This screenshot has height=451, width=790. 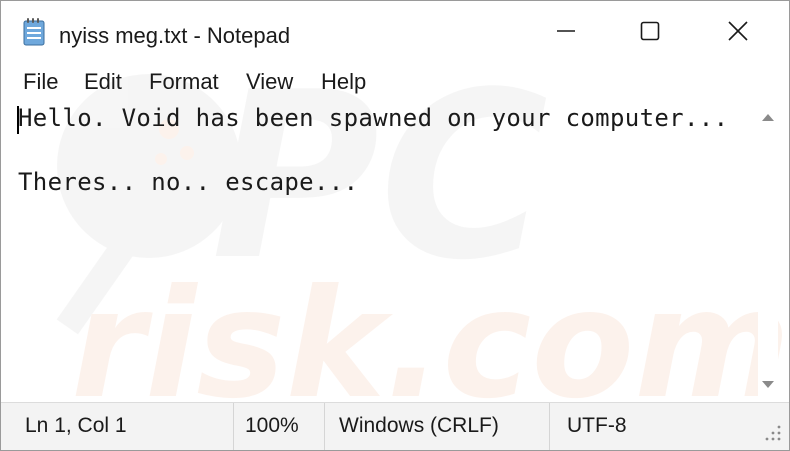 What do you see at coordinates (597, 425) in the screenshot?
I see `status-encoding: UTF-8` at bounding box center [597, 425].